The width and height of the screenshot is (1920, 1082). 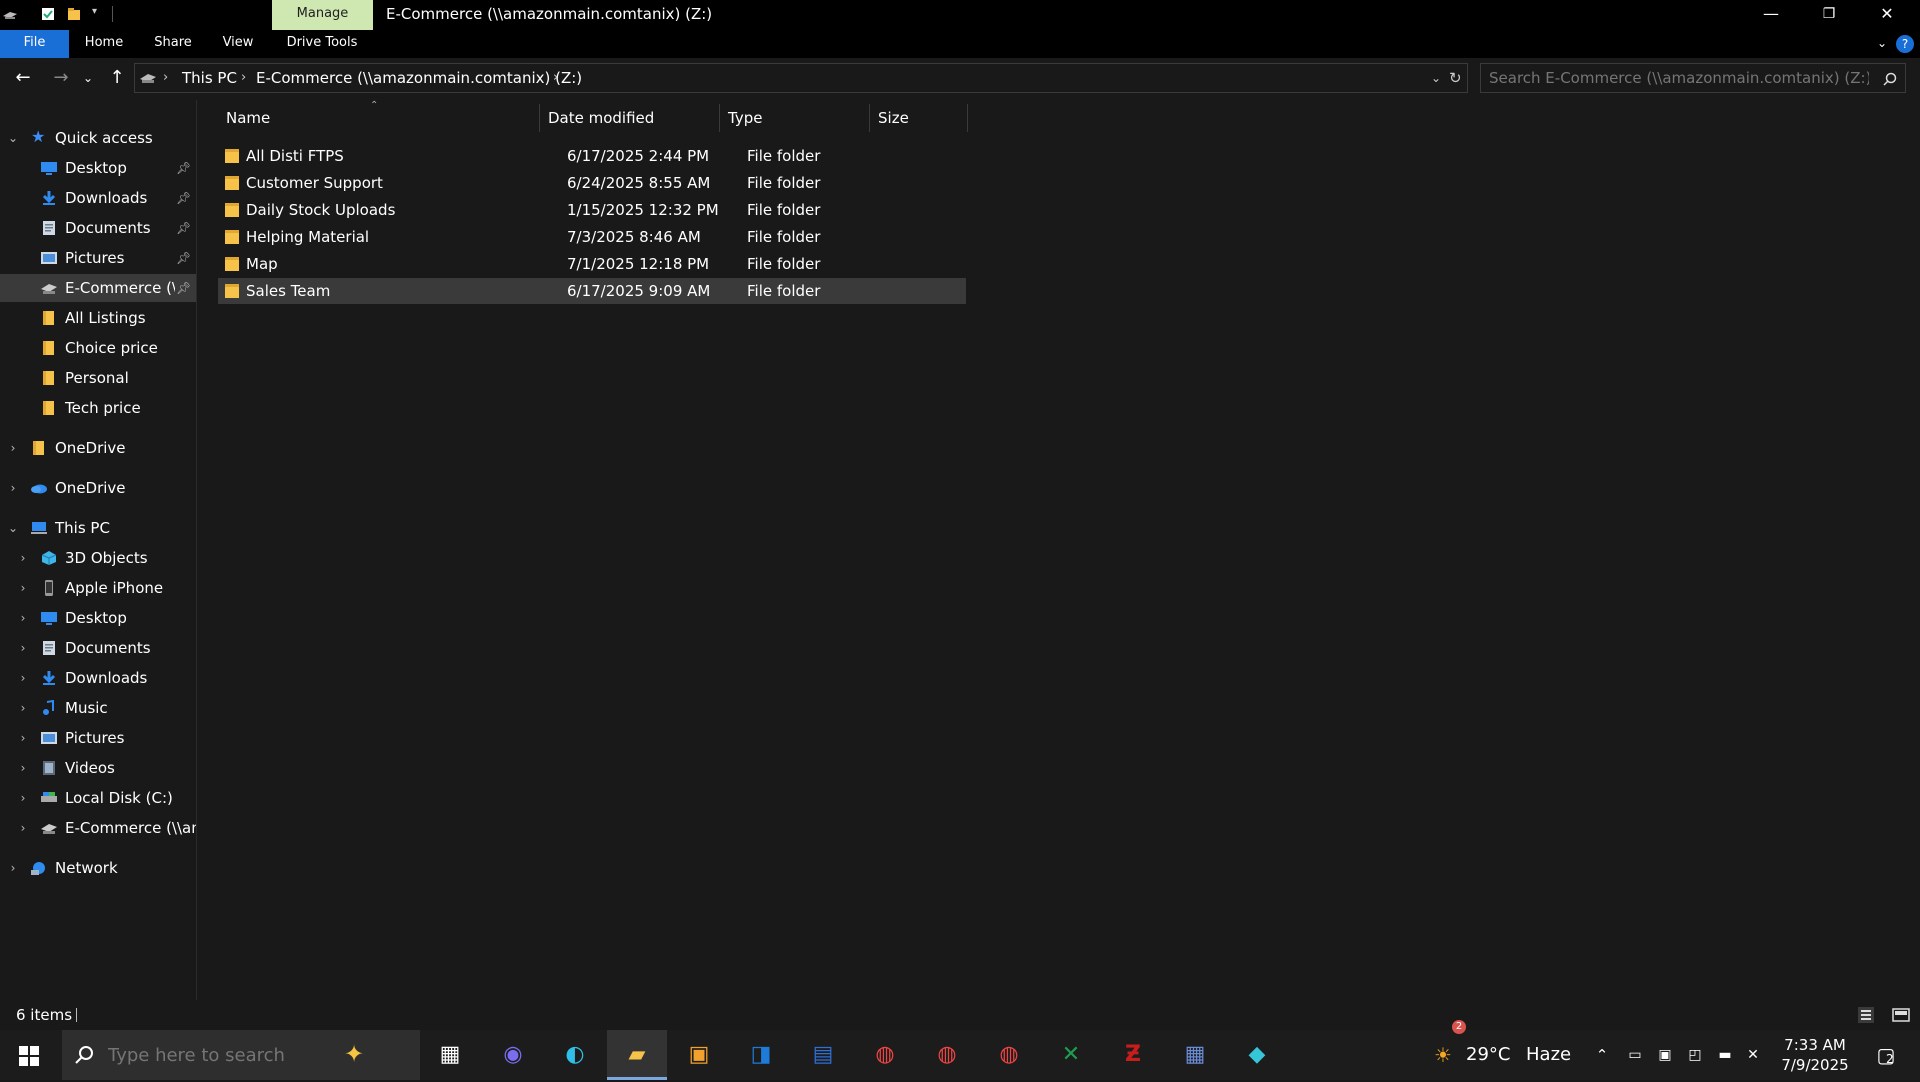 What do you see at coordinates (98, 558) in the screenshot?
I see `nav-pc-3d-objects: › 3D Objects` at bounding box center [98, 558].